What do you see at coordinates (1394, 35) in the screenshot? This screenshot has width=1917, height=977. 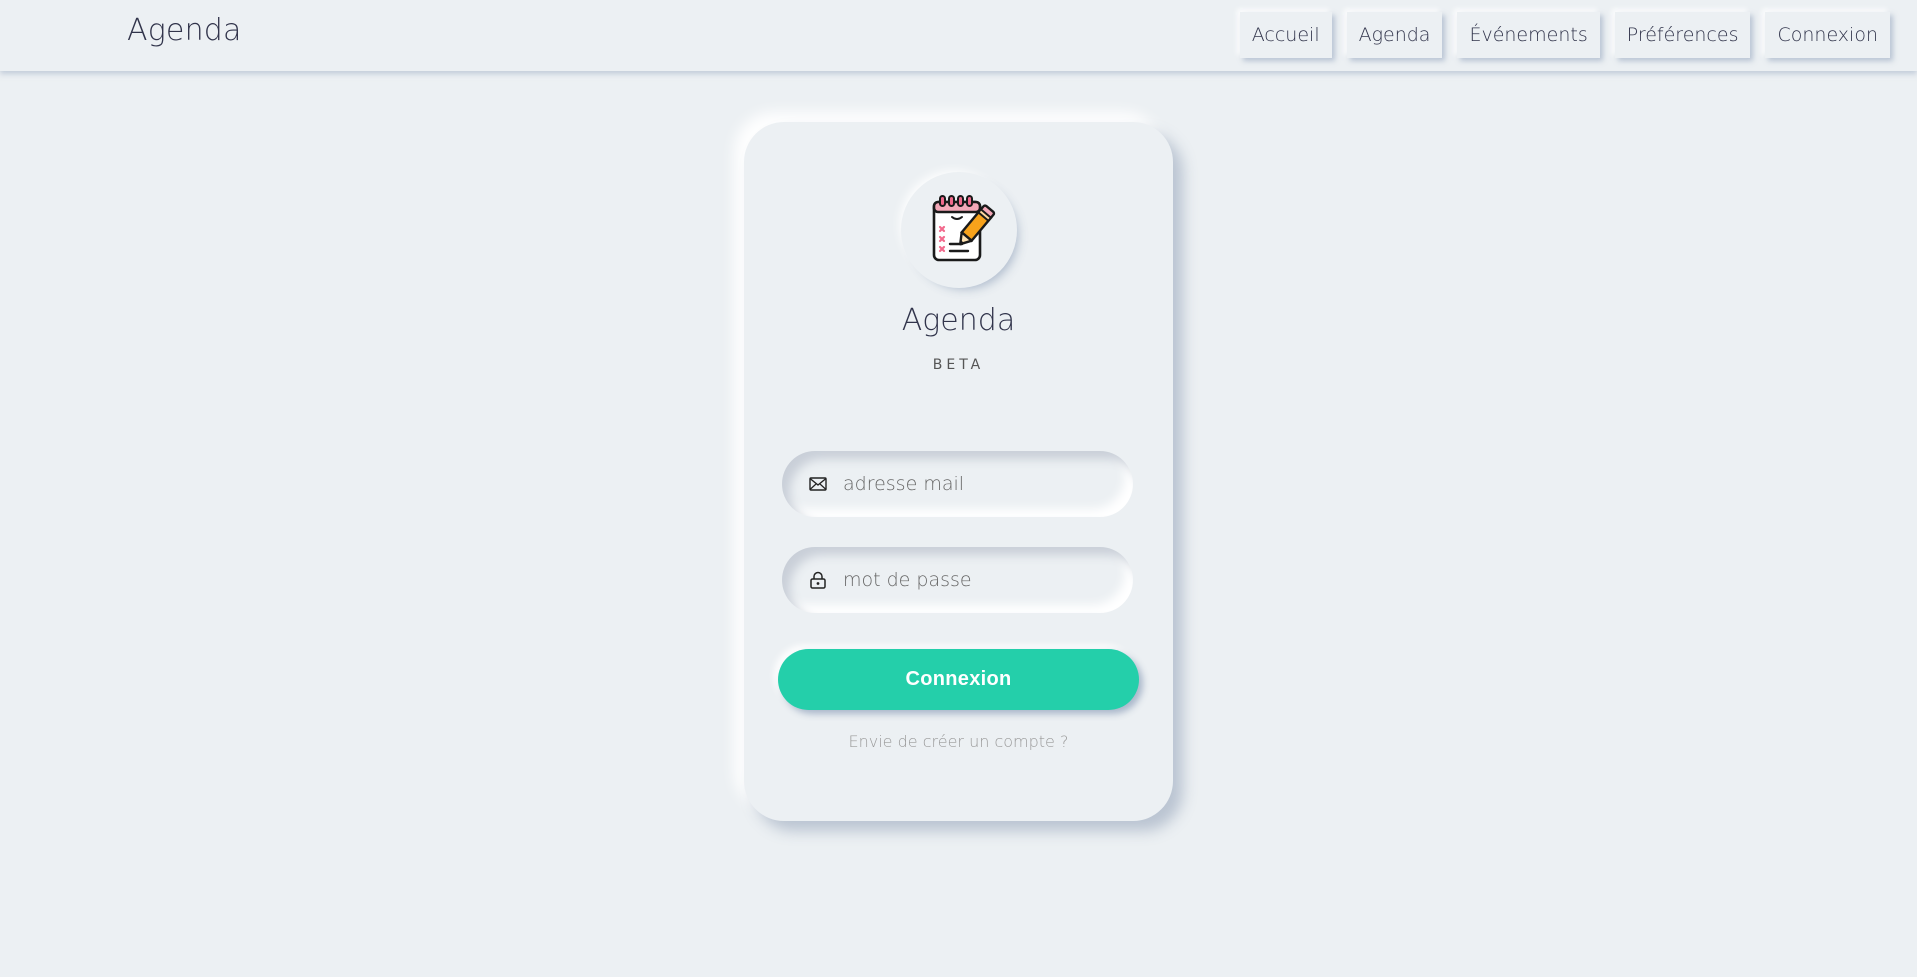 I see `nav-link-agenda: Agenda` at bounding box center [1394, 35].